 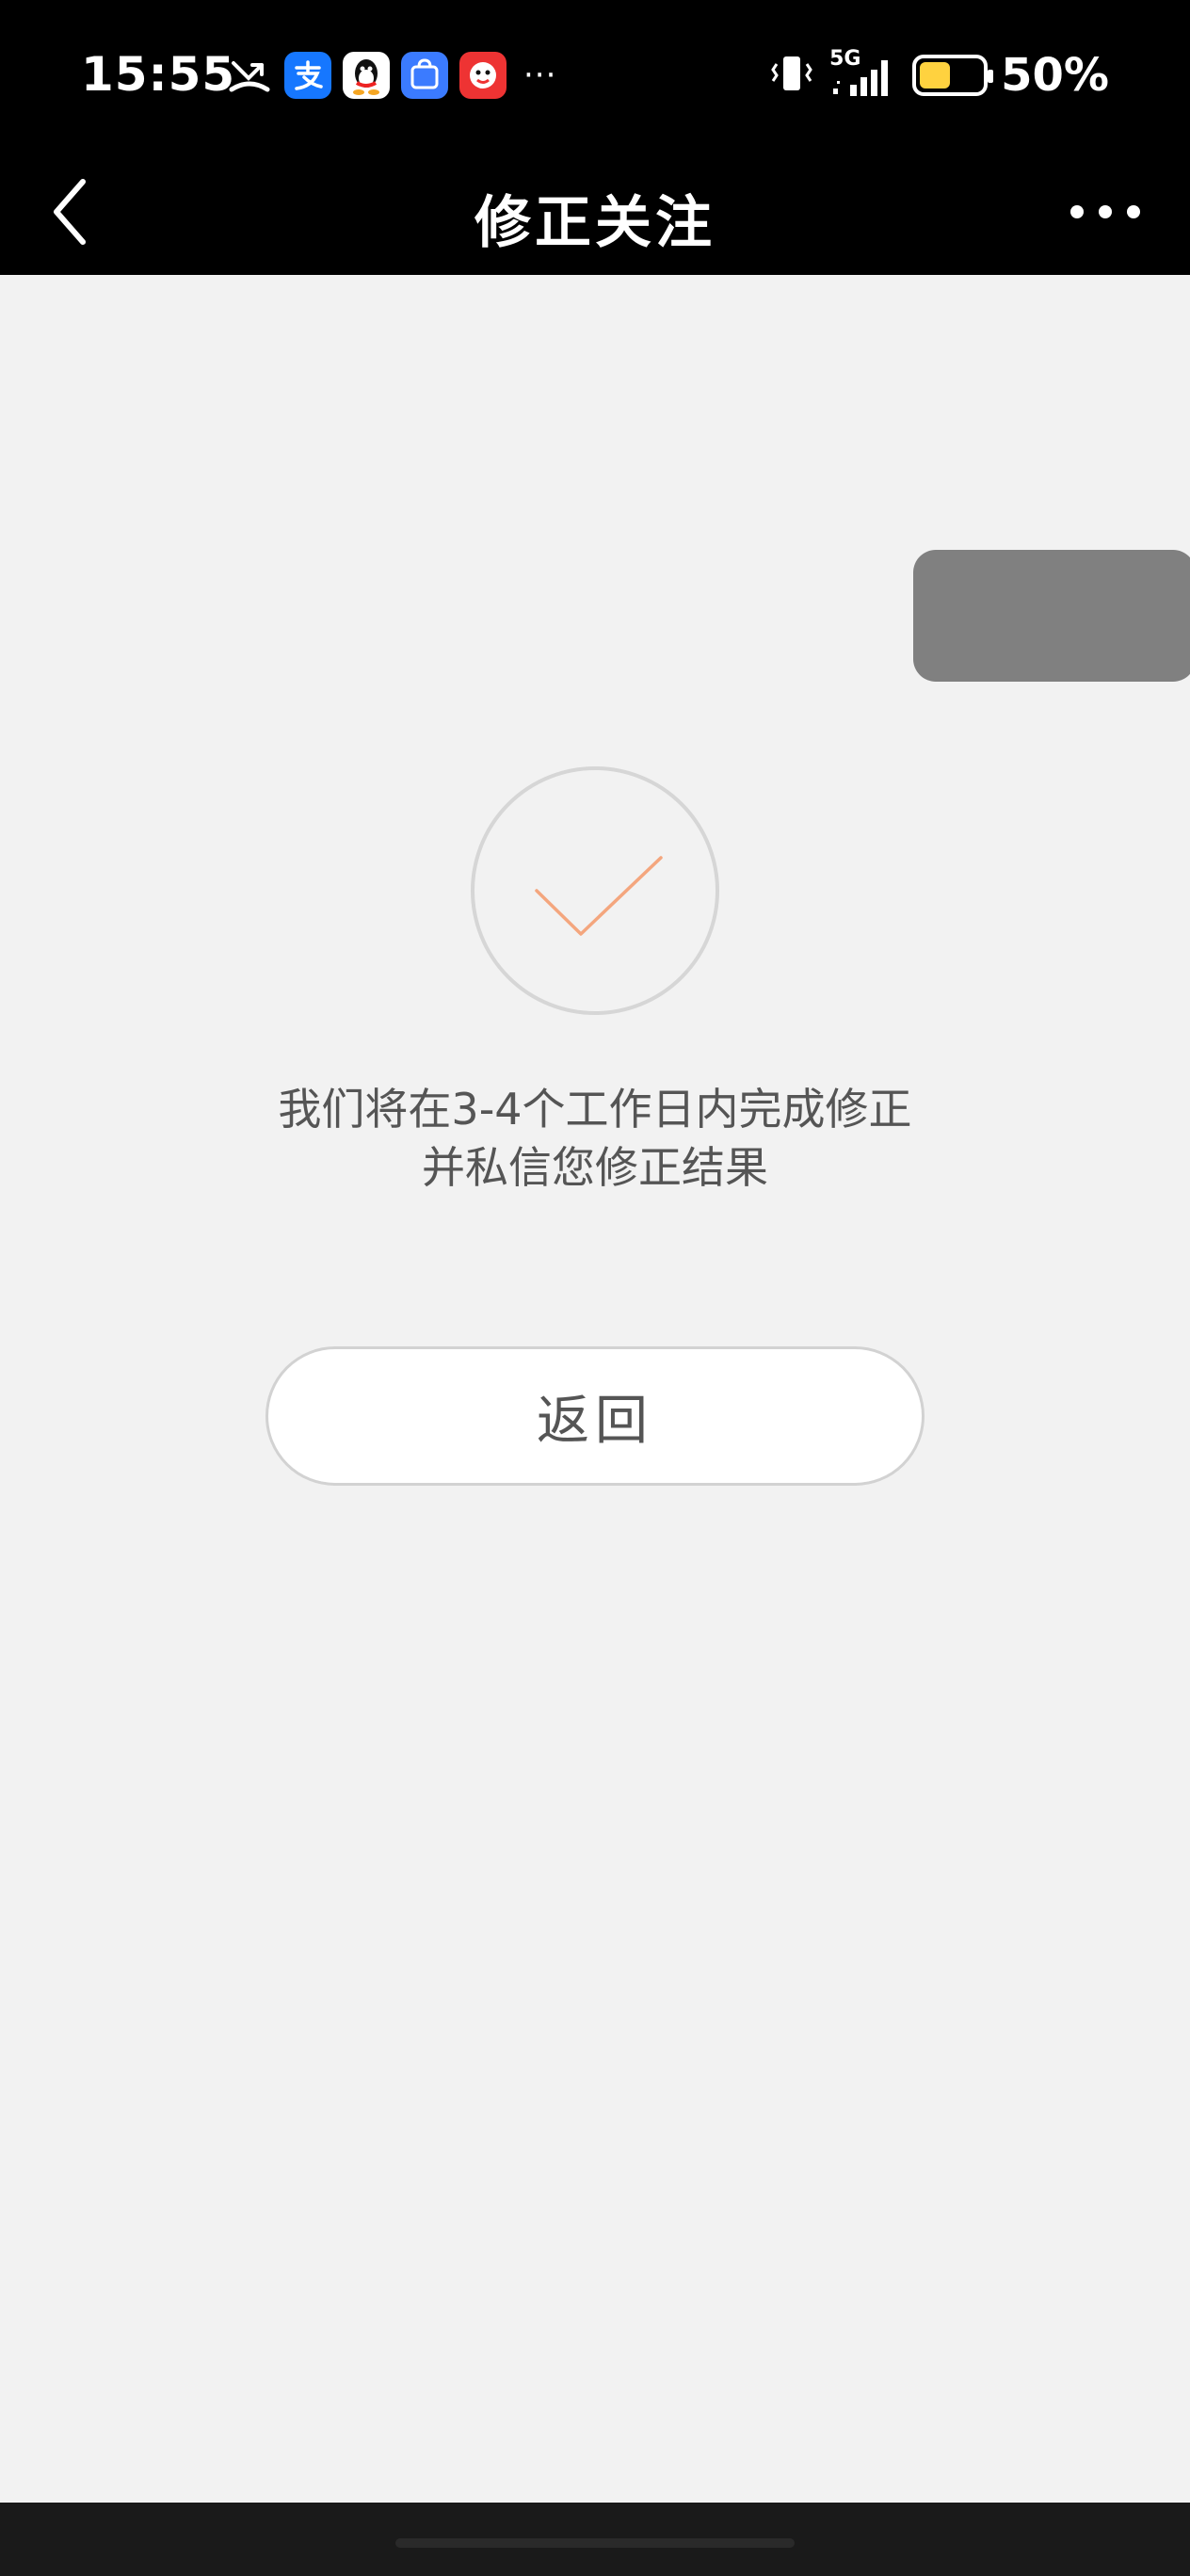 What do you see at coordinates (159, 74) in the screenshot?
I see `status-time: 15:55` at bounding box center [159, 74].